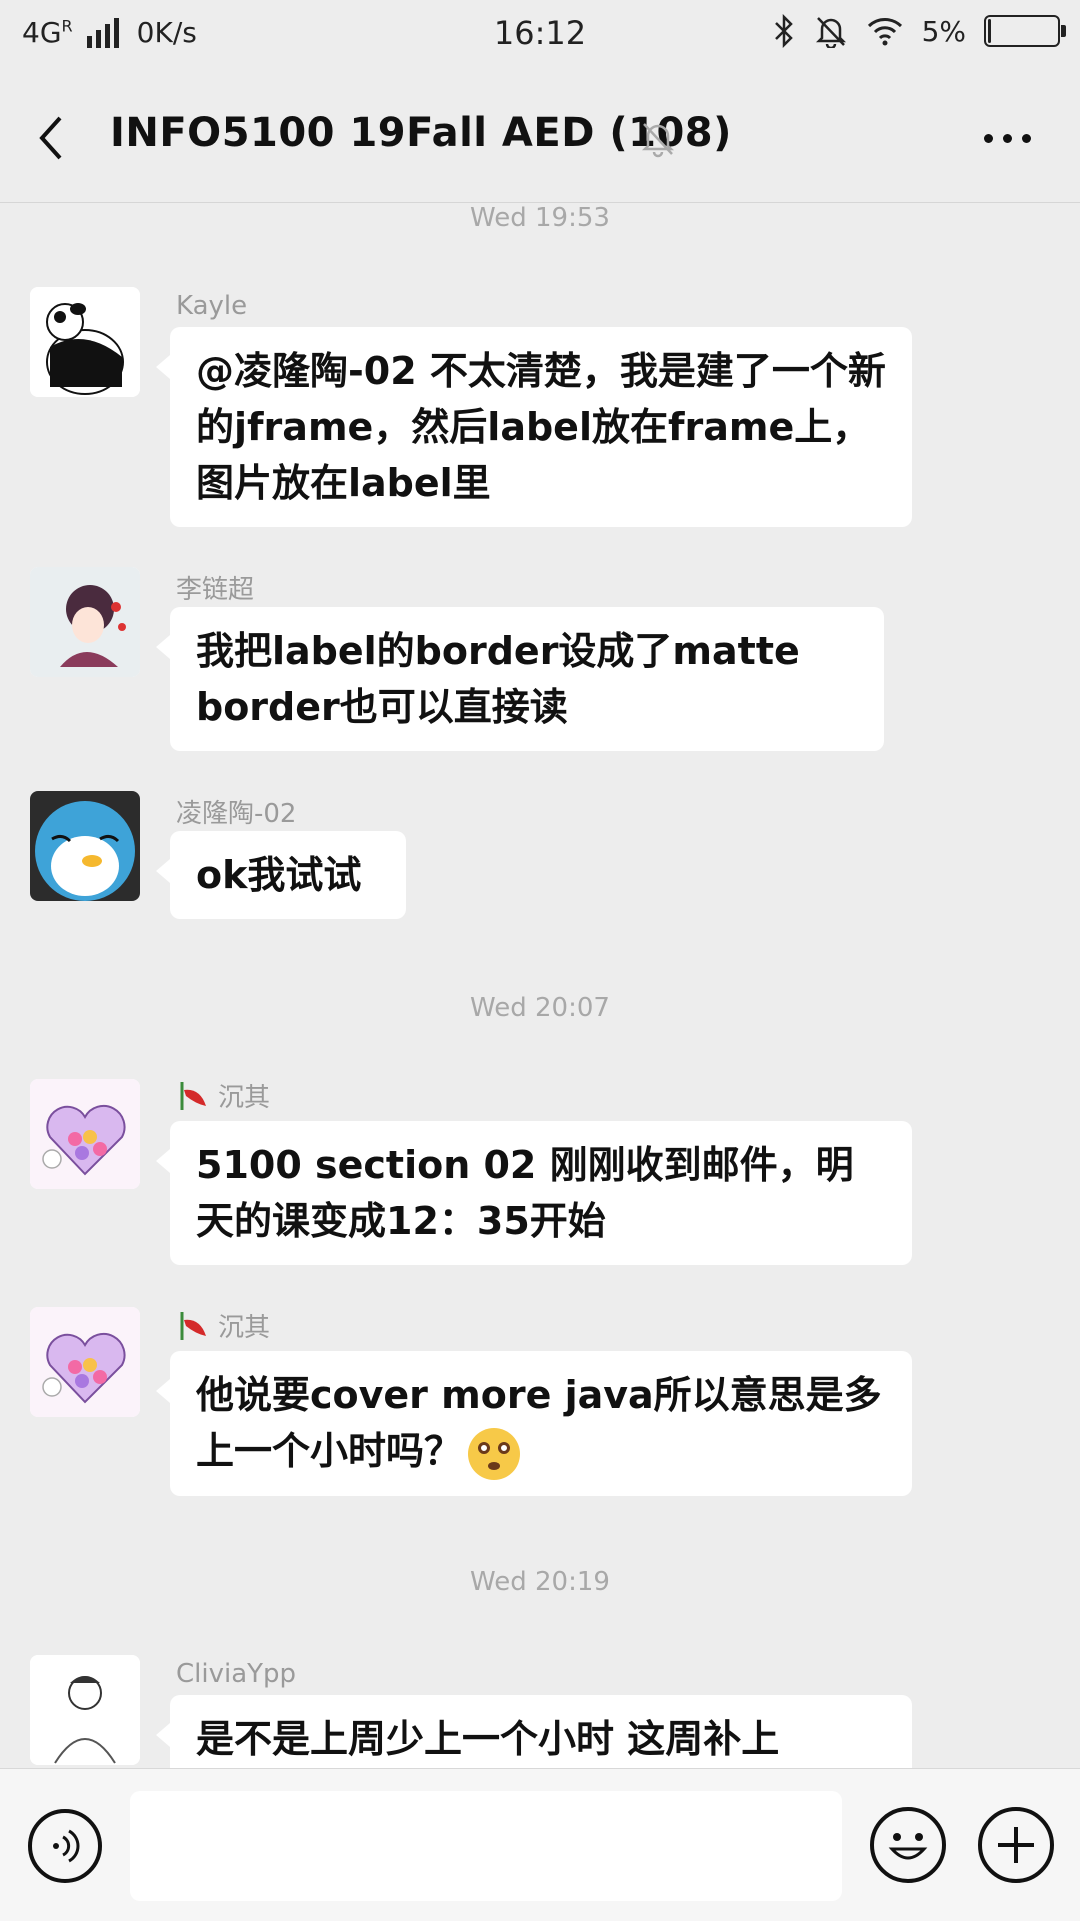 This screenshot has height=1921, width=1080. I want to click on message-bubble: 他说要cover more java所以意思是多上一个小时吗？, so click(534, 1423).